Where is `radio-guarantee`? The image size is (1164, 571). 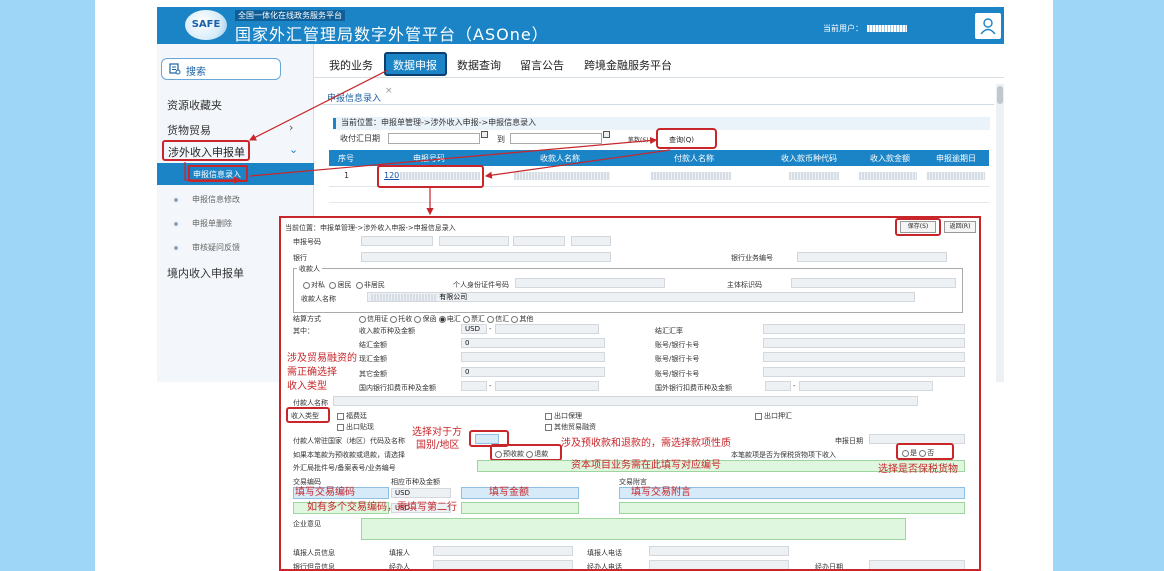 radio-guarantee is located at coordinates (418, 319).